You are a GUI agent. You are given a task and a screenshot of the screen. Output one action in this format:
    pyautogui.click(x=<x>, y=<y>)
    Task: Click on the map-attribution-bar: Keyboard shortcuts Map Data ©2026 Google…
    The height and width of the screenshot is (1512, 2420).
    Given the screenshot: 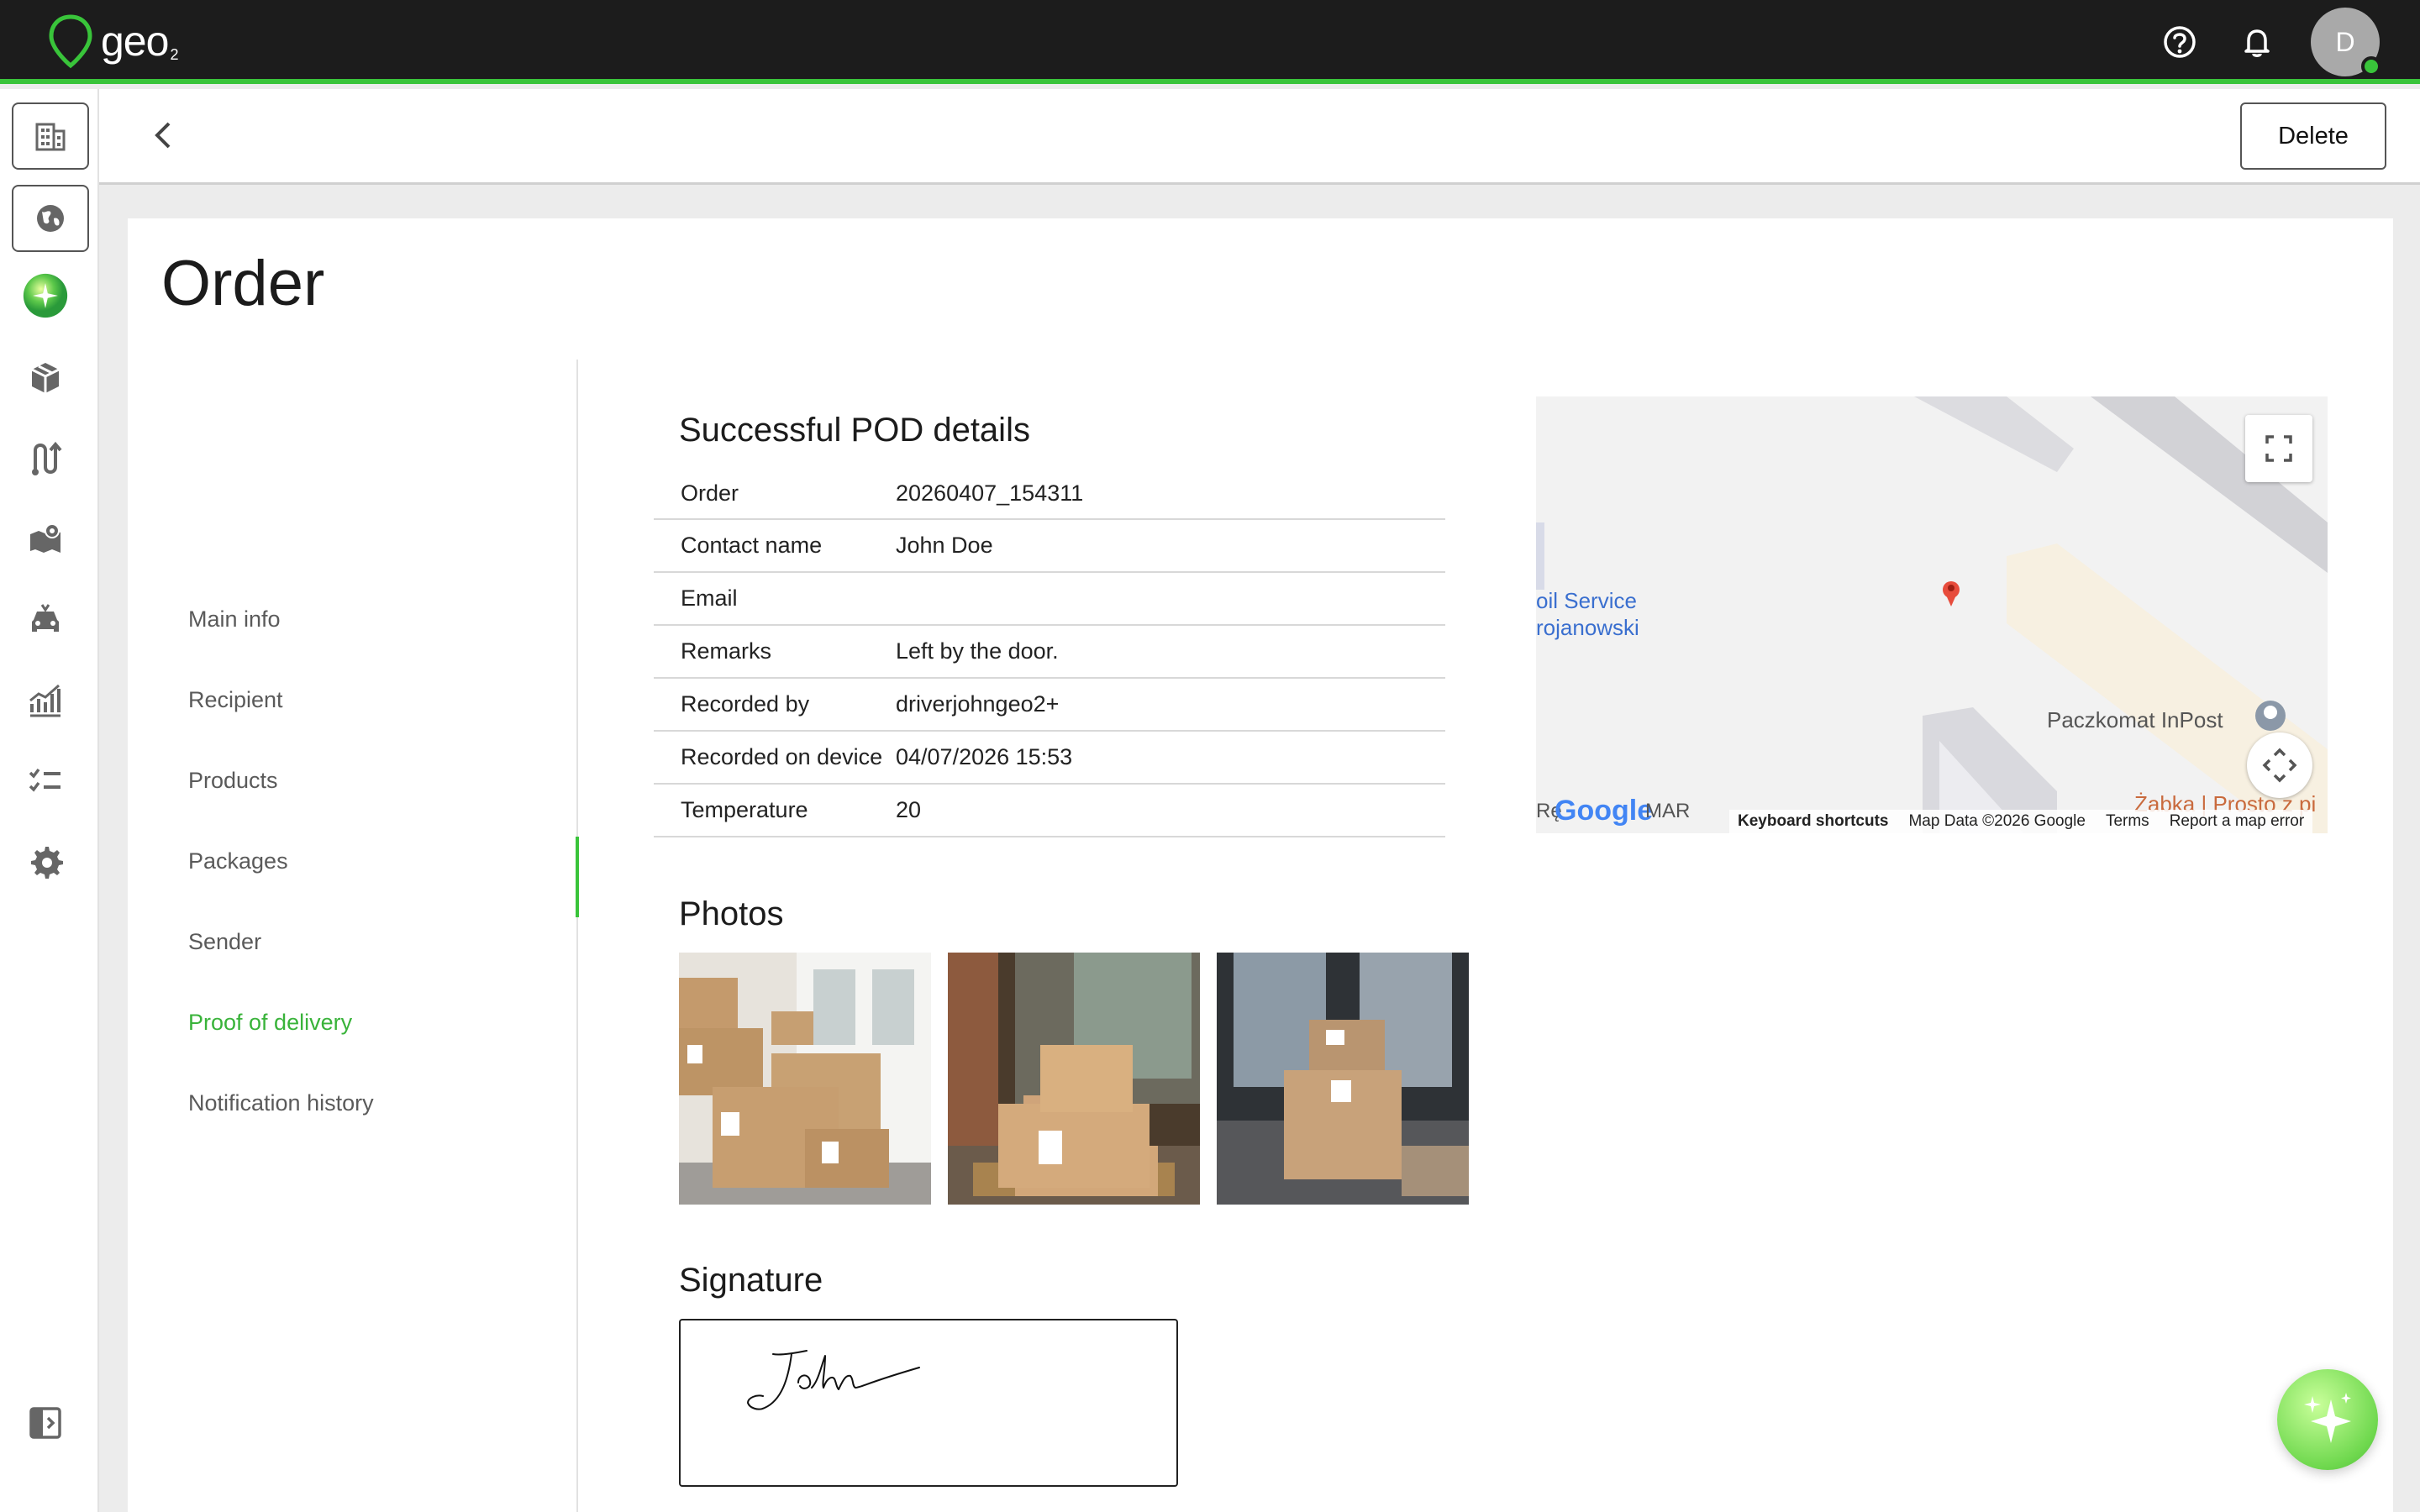 What is the action you would take?
    pyautogui.click(x=2021, y=821)
    